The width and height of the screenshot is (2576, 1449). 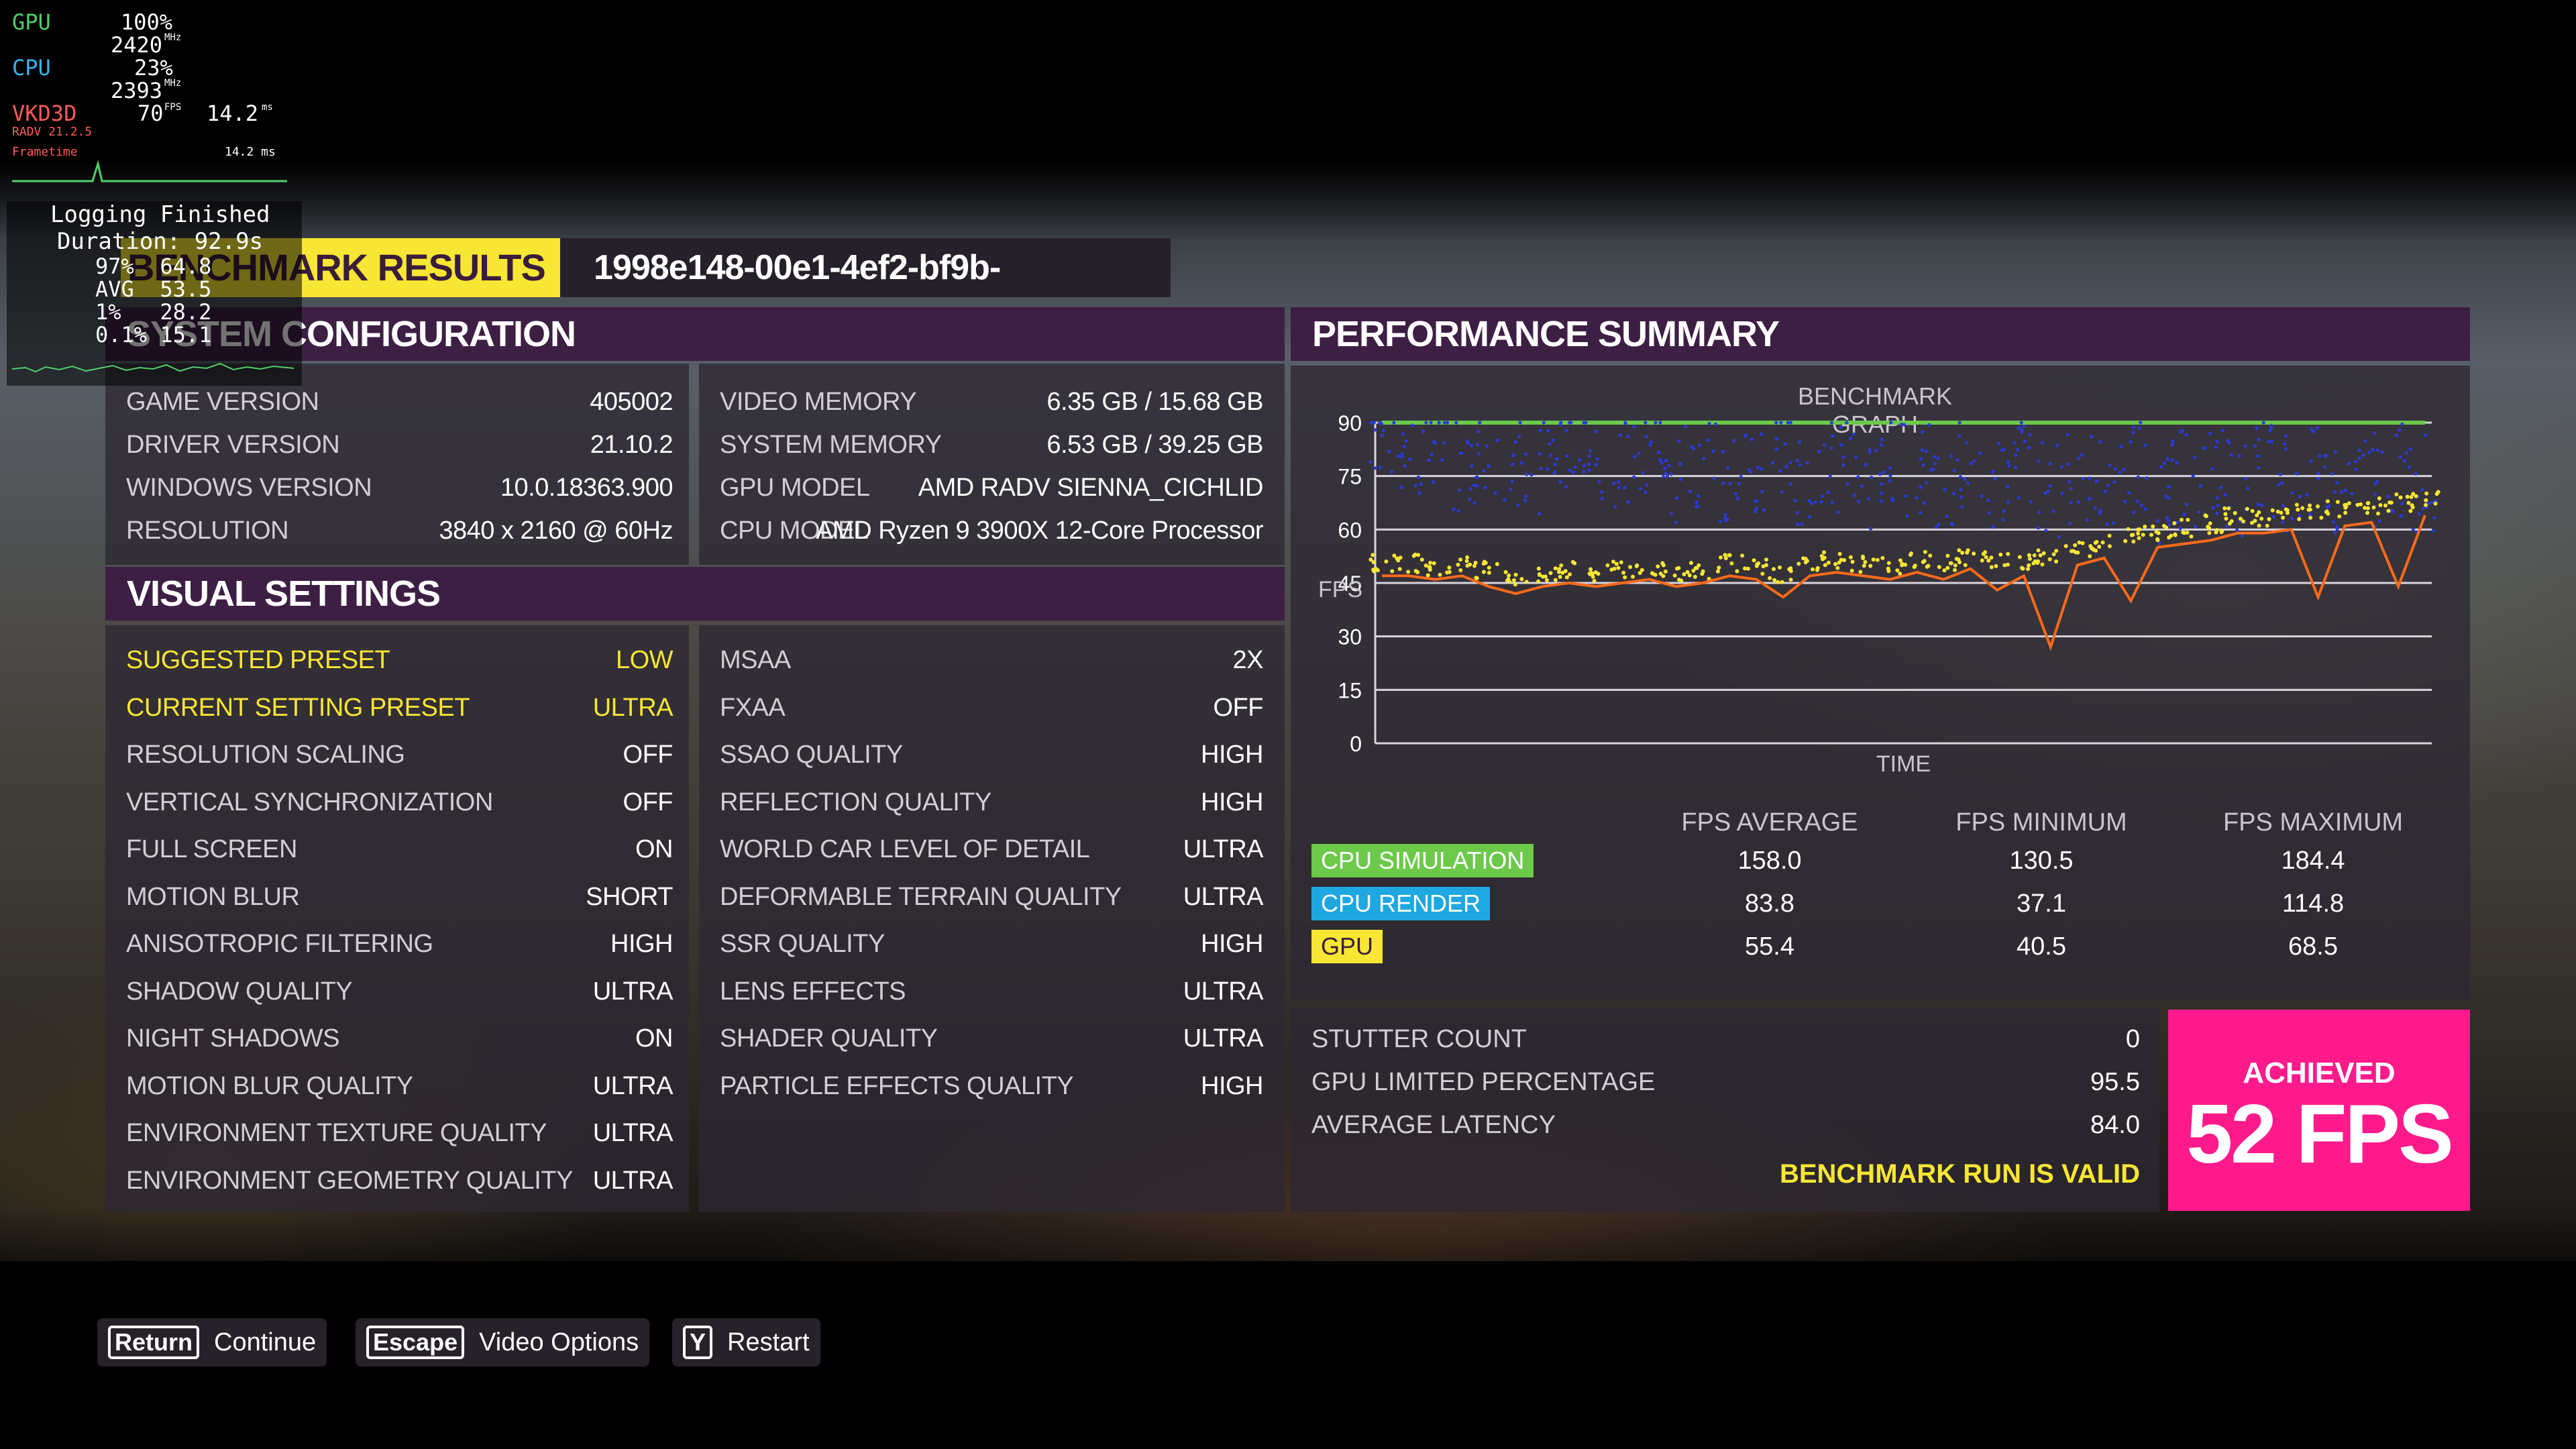 I want to click on visual-setting-row: CURRENT SETTING PRESET ULTRA, so click(x=400, y=715).